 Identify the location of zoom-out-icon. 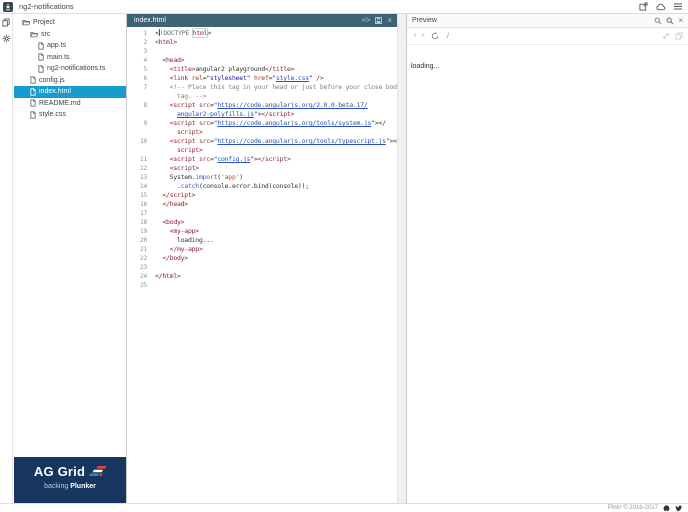
(658, 21).